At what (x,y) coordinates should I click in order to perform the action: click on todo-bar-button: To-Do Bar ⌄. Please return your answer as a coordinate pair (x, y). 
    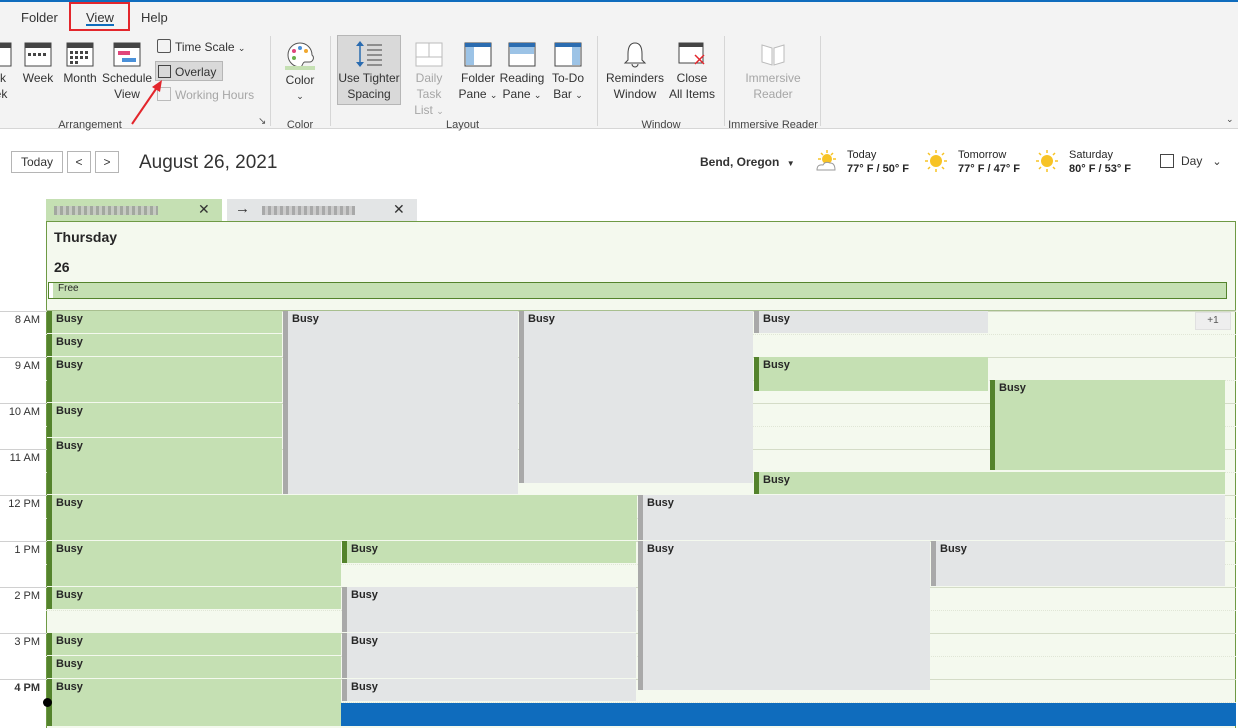
    Looking at the image, I should click on (568, 71).